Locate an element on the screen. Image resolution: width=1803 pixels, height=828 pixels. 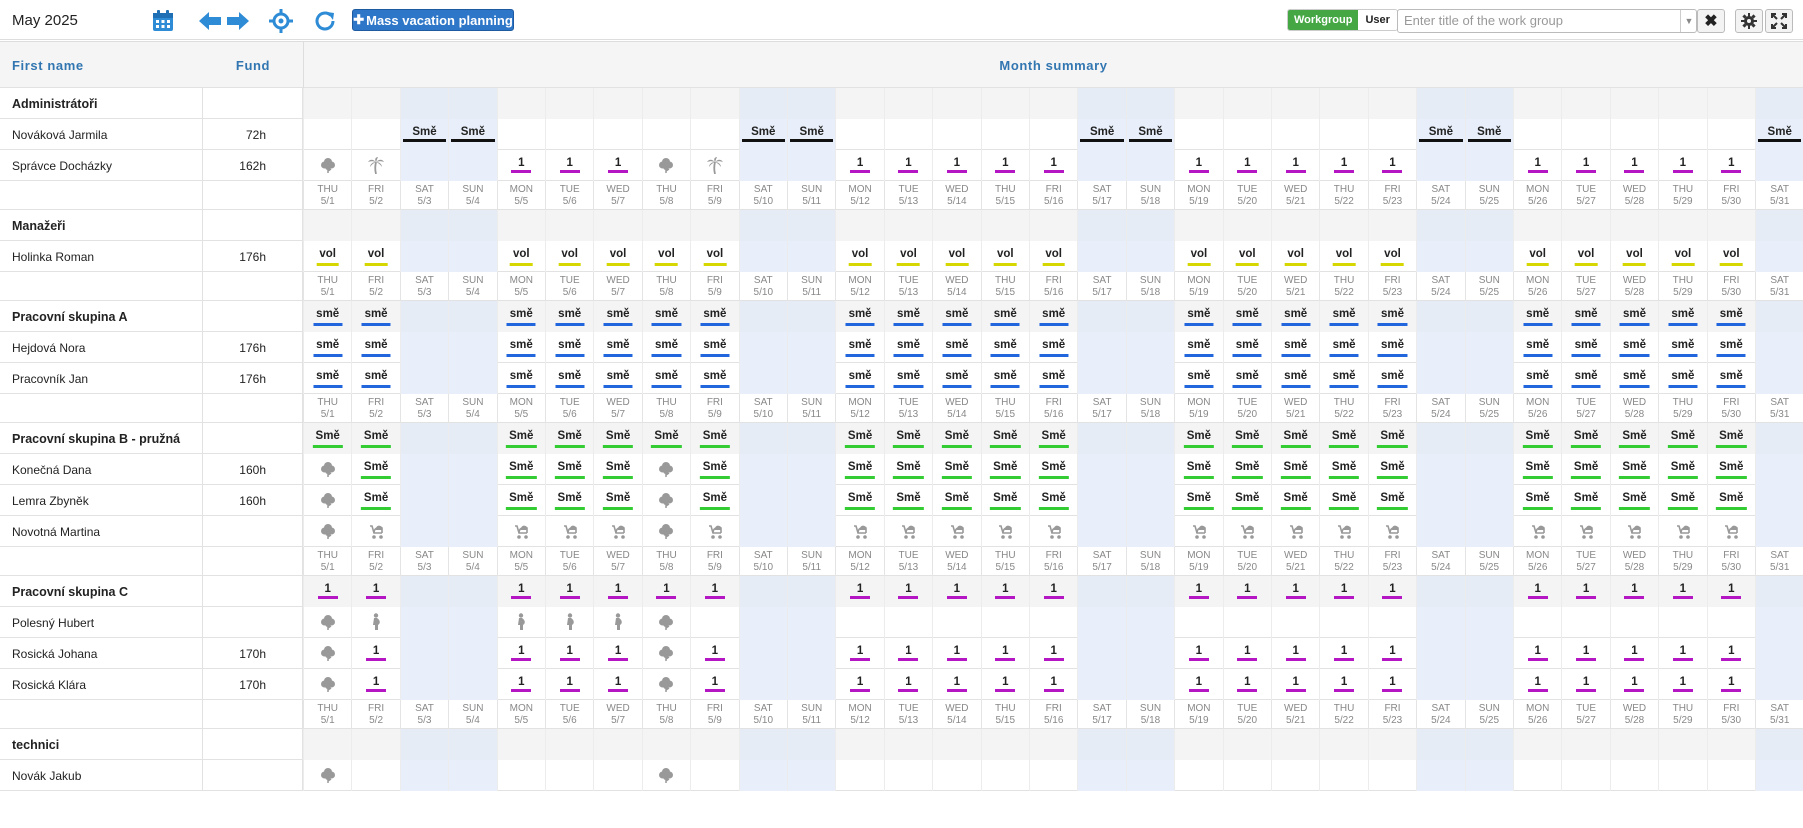
group-name: Pracovní skupina C is located at coordinates (101, 591).